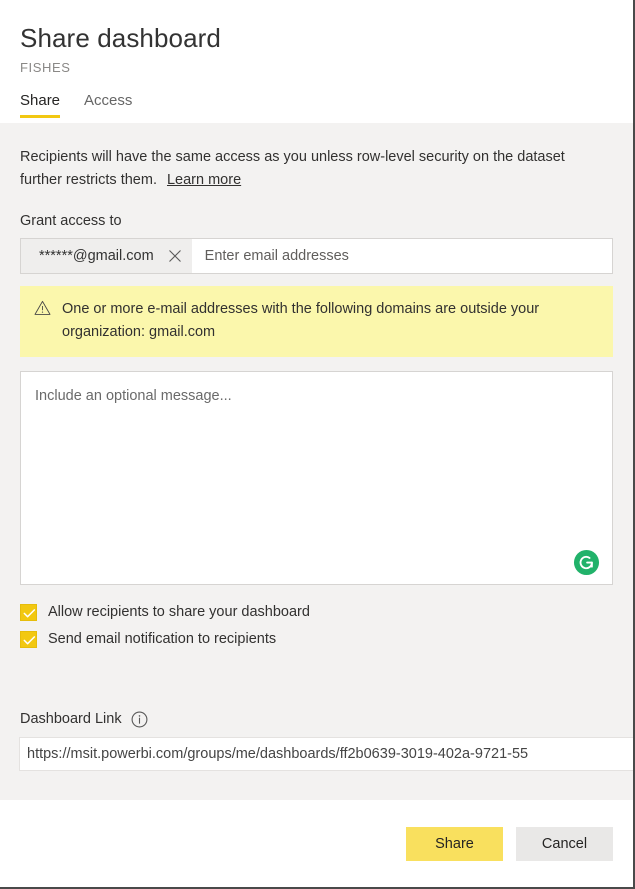 The image size is (635, 889). I want to click on tab-list: Share Access, so click(316, 105).